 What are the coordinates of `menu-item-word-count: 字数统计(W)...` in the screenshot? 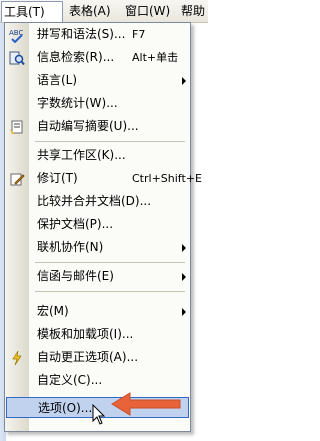 It's located at (97, 103).